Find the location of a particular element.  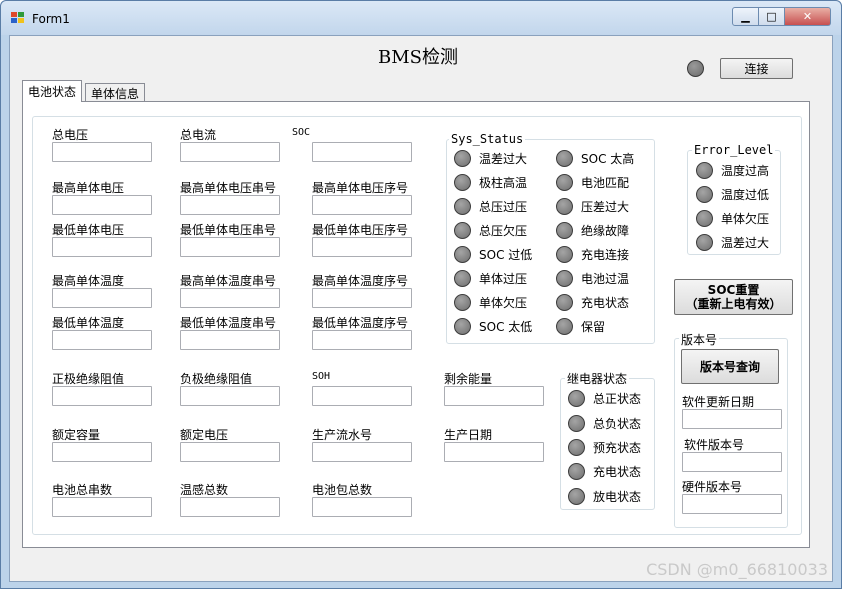

neg-insulation-field is located at coordinates (230, 396).